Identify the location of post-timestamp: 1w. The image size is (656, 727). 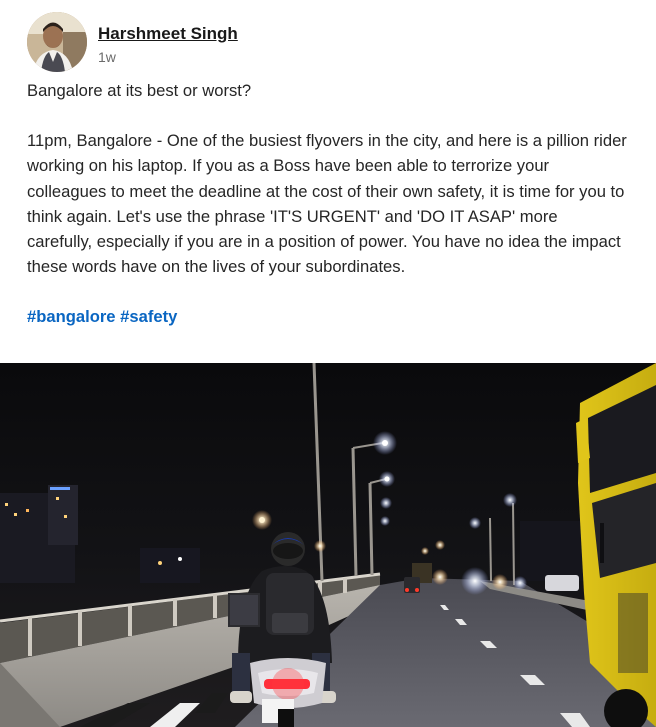
(107, 57).